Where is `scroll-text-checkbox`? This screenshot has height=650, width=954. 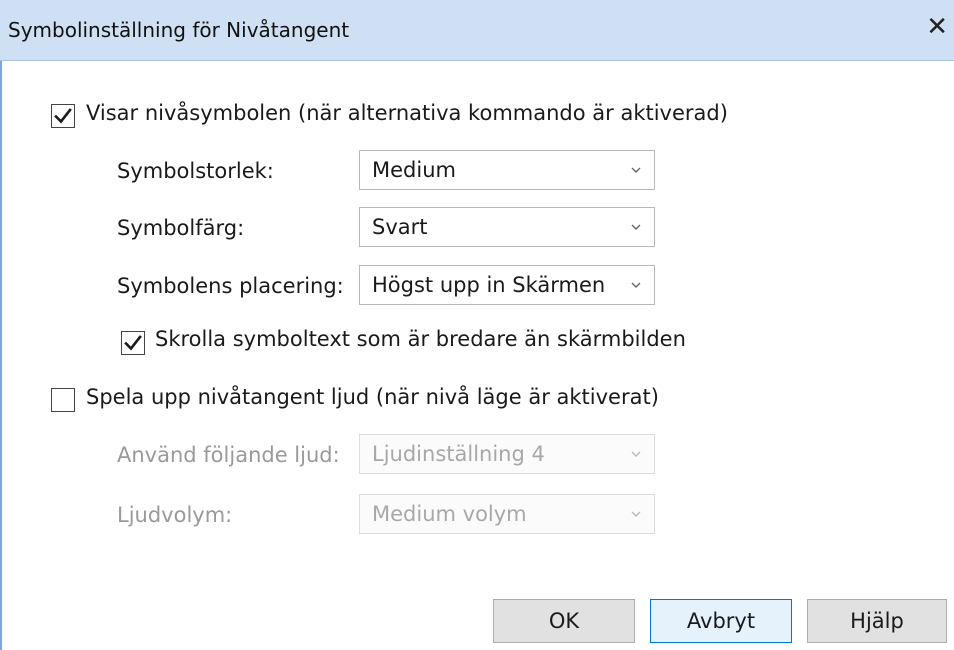
scroll-text-checkbox is located at coordinates (133, 343).